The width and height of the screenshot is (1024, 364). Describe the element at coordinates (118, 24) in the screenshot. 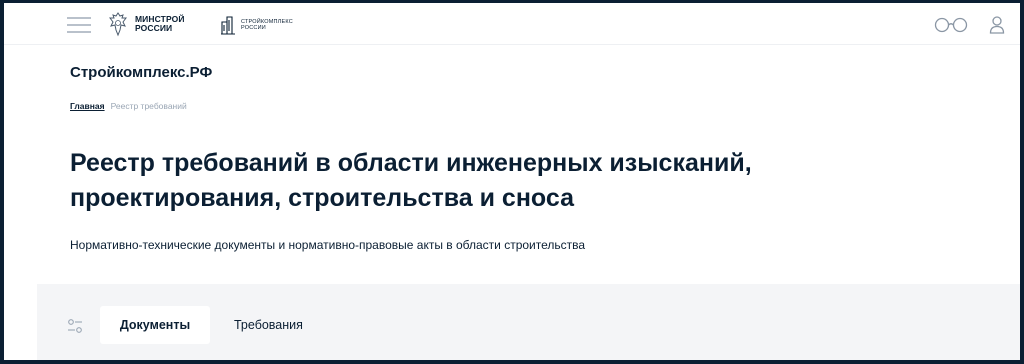

I see `eagle-emblem-icon` at that location.